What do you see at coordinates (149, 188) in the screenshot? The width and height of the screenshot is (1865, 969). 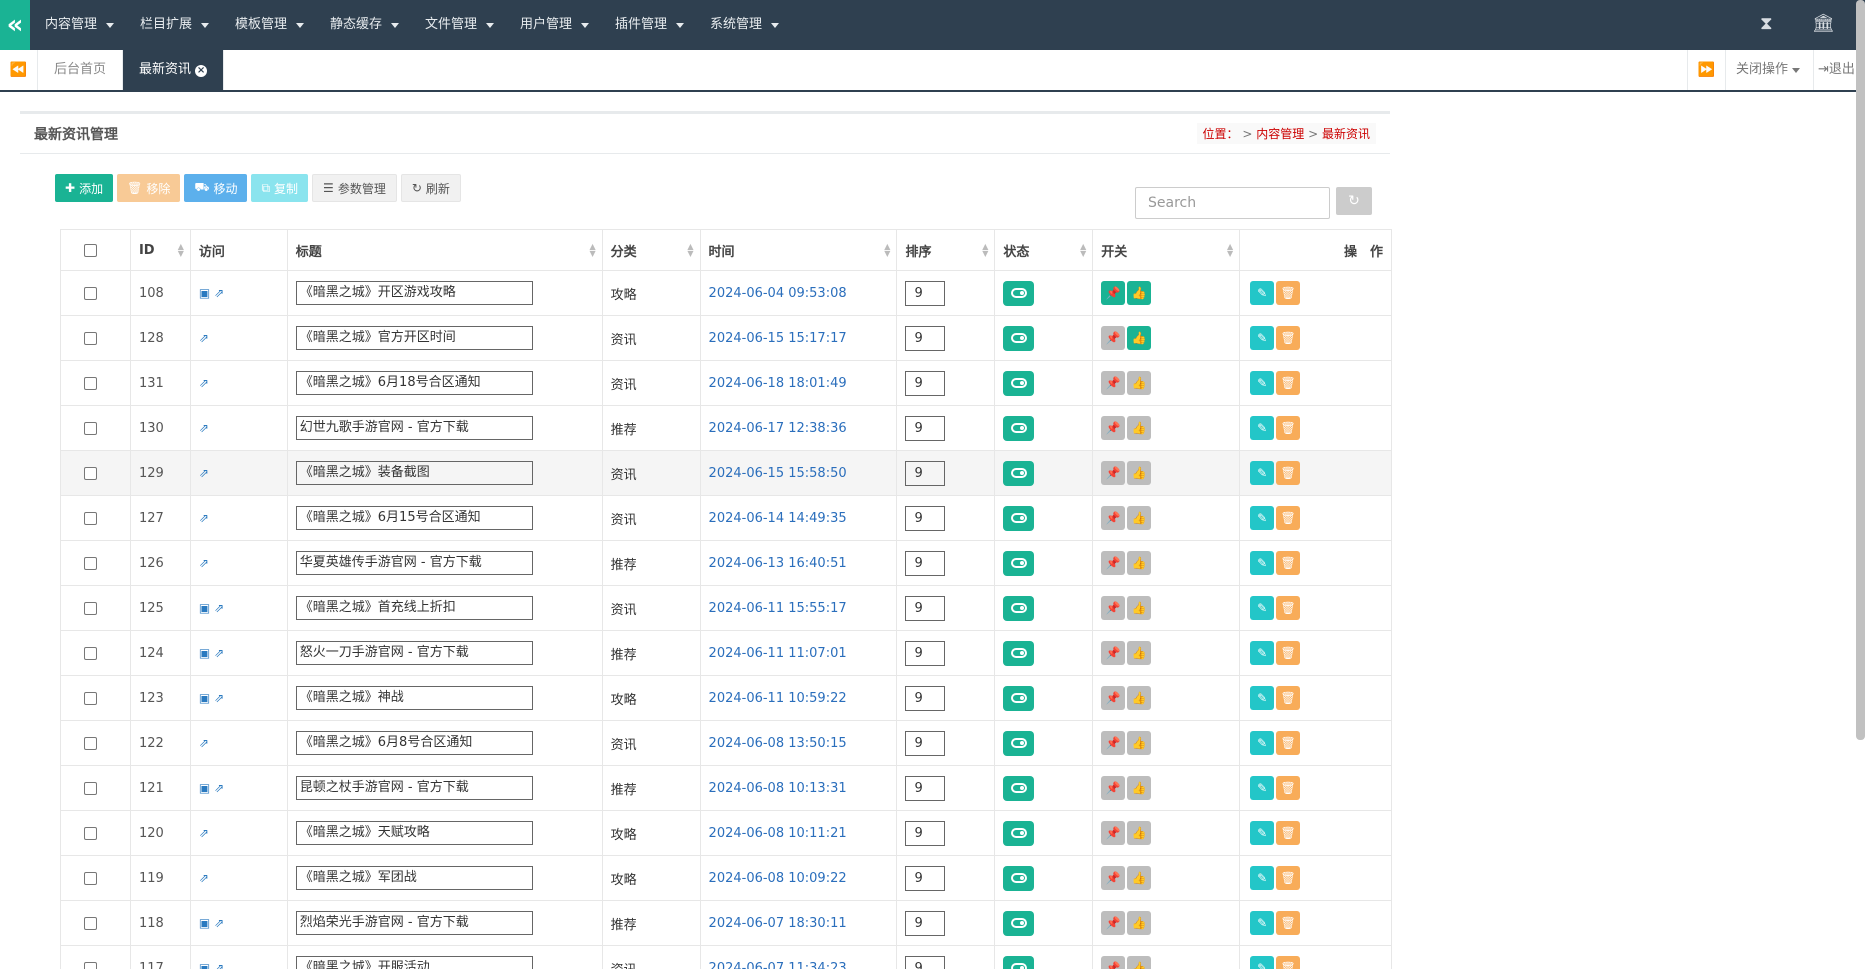 I see `remove-button: 🗑 移除` at bounding box center [149, 188].